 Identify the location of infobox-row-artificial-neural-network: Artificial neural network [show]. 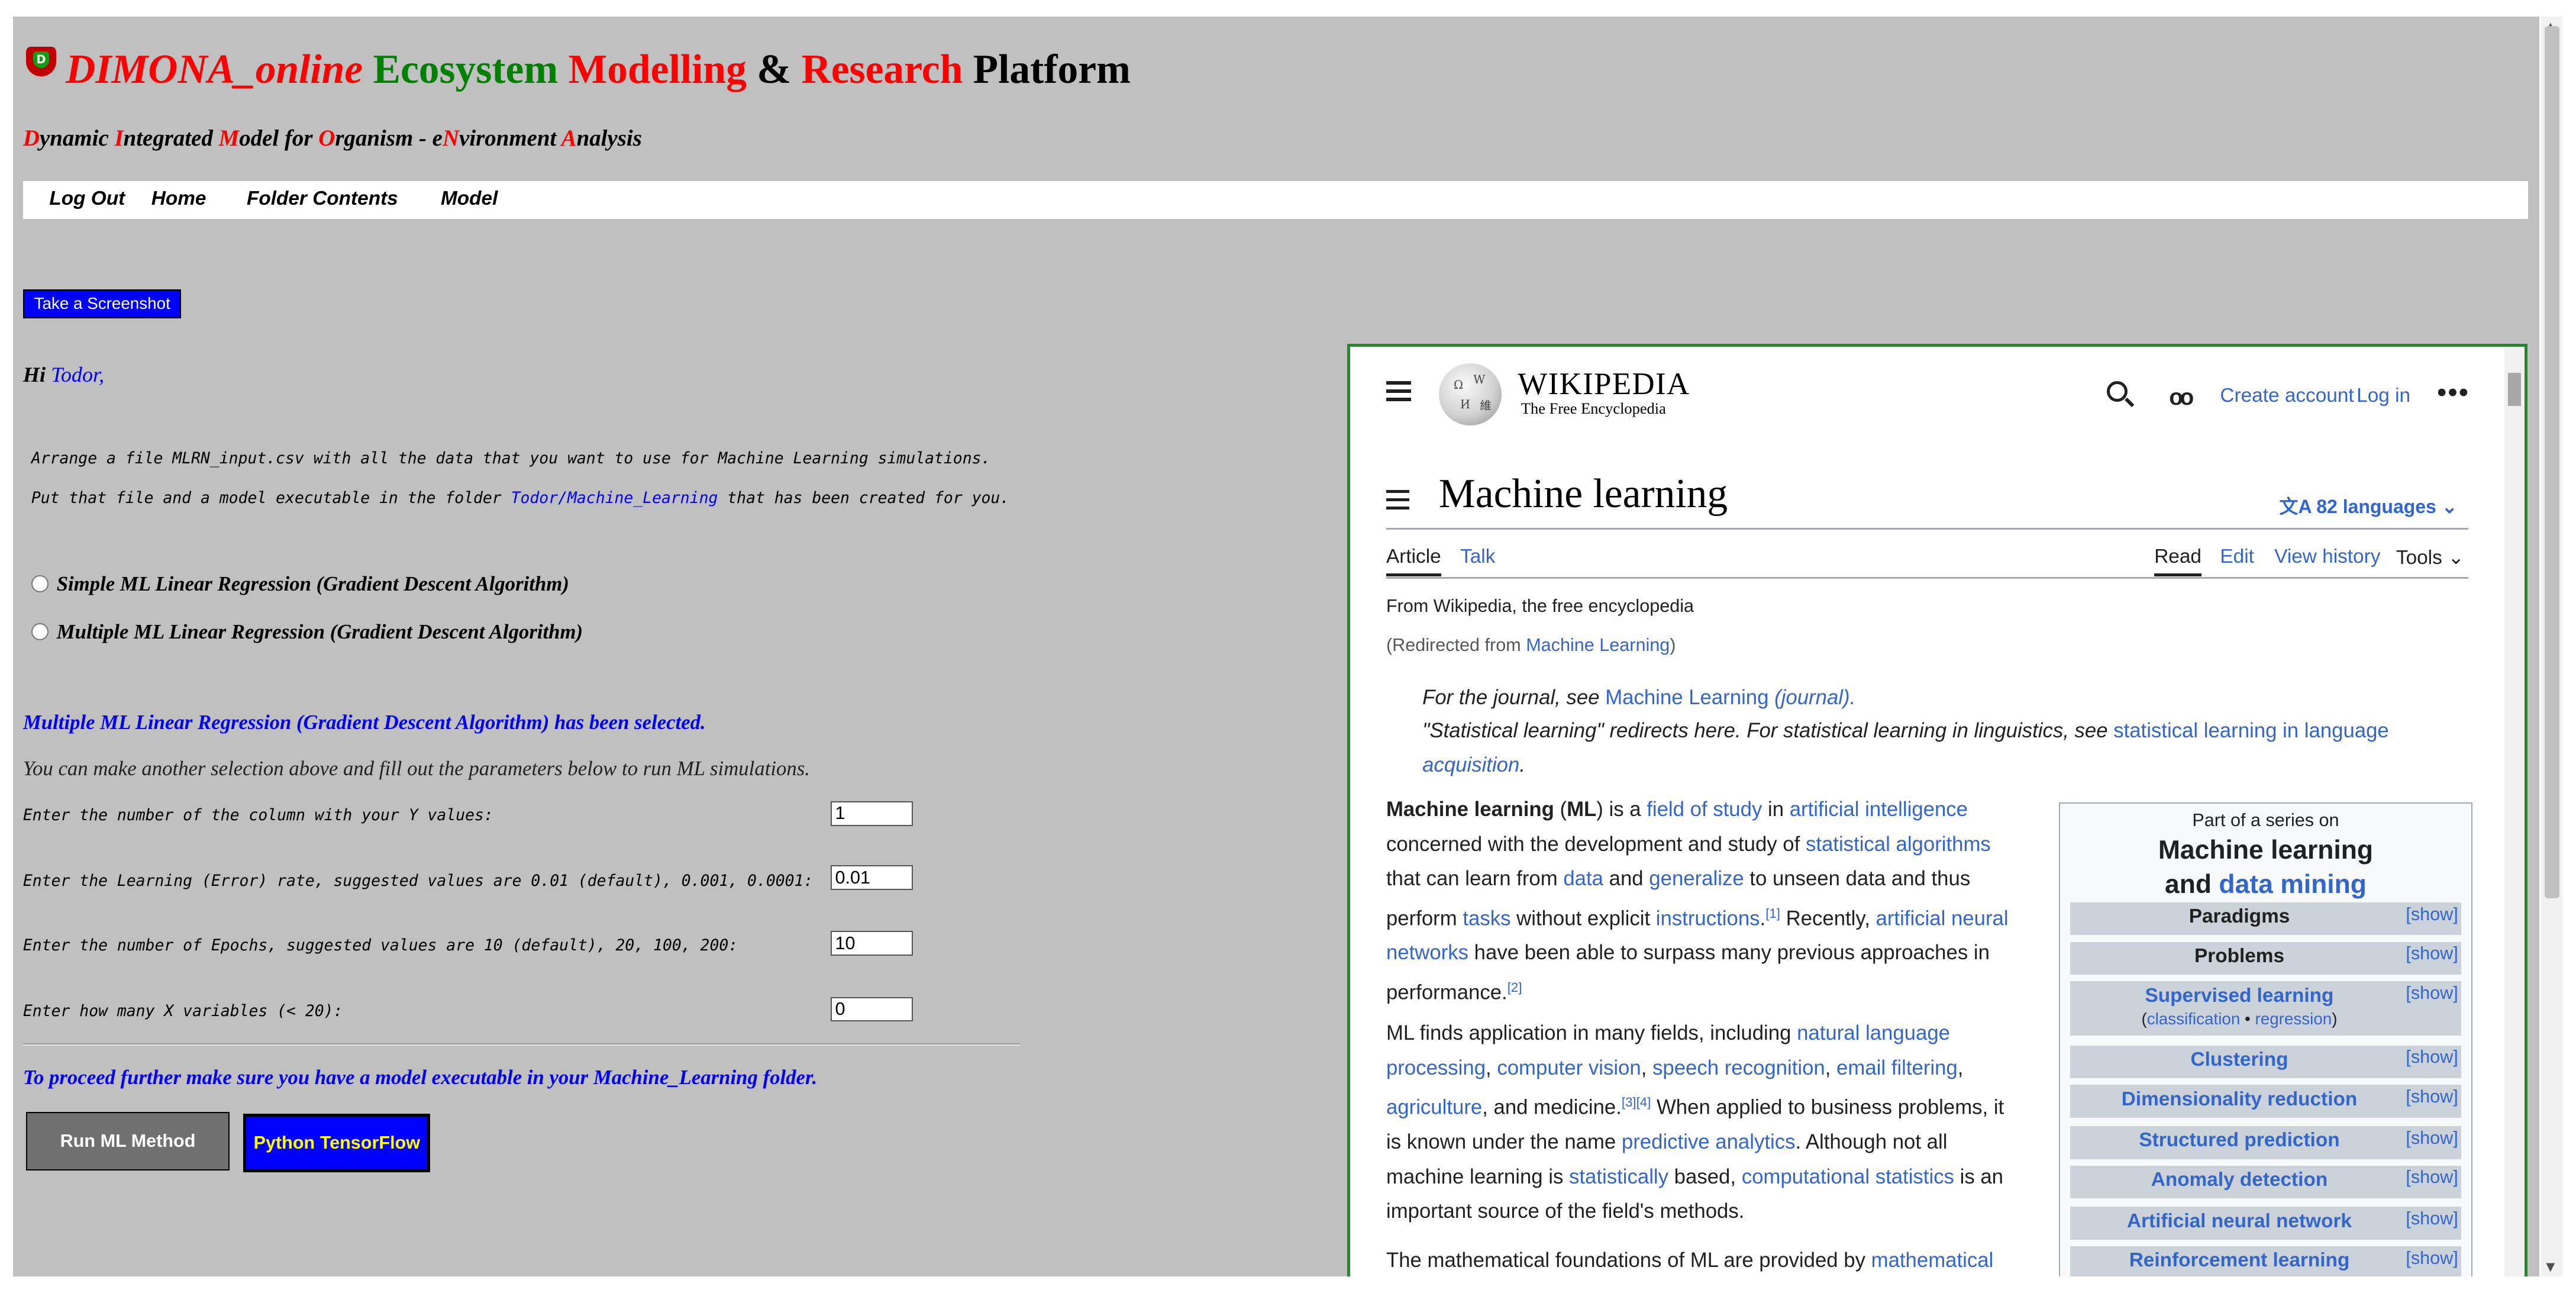
(2266, 1223).